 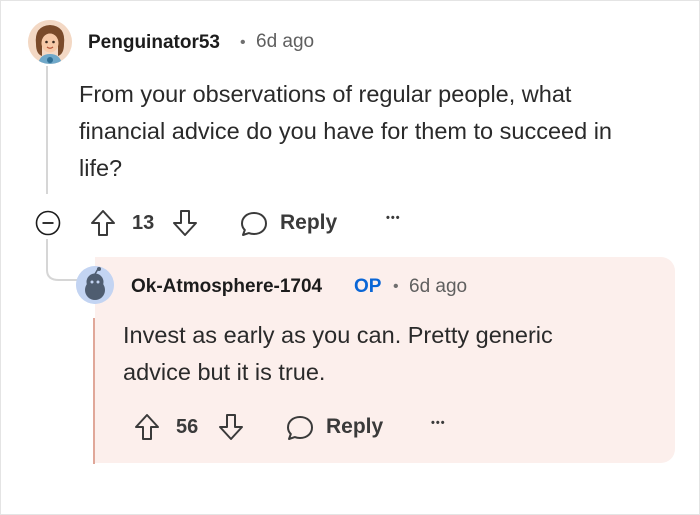 I want to click on reply-speech-bubble-icon, so click(x=300, y=428).